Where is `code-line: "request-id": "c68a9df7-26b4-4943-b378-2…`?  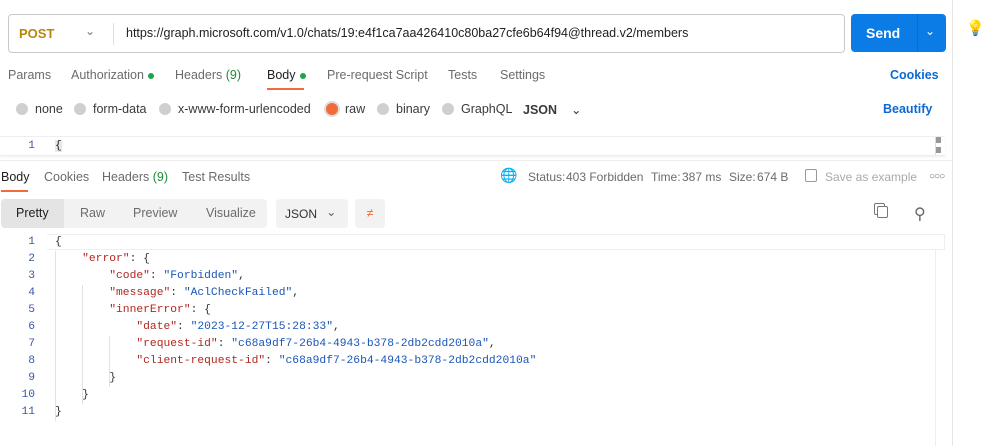
code-line: "request-id": "c68a9df7-26b4-4943-b378-2… is located at coordinates (316, 344).